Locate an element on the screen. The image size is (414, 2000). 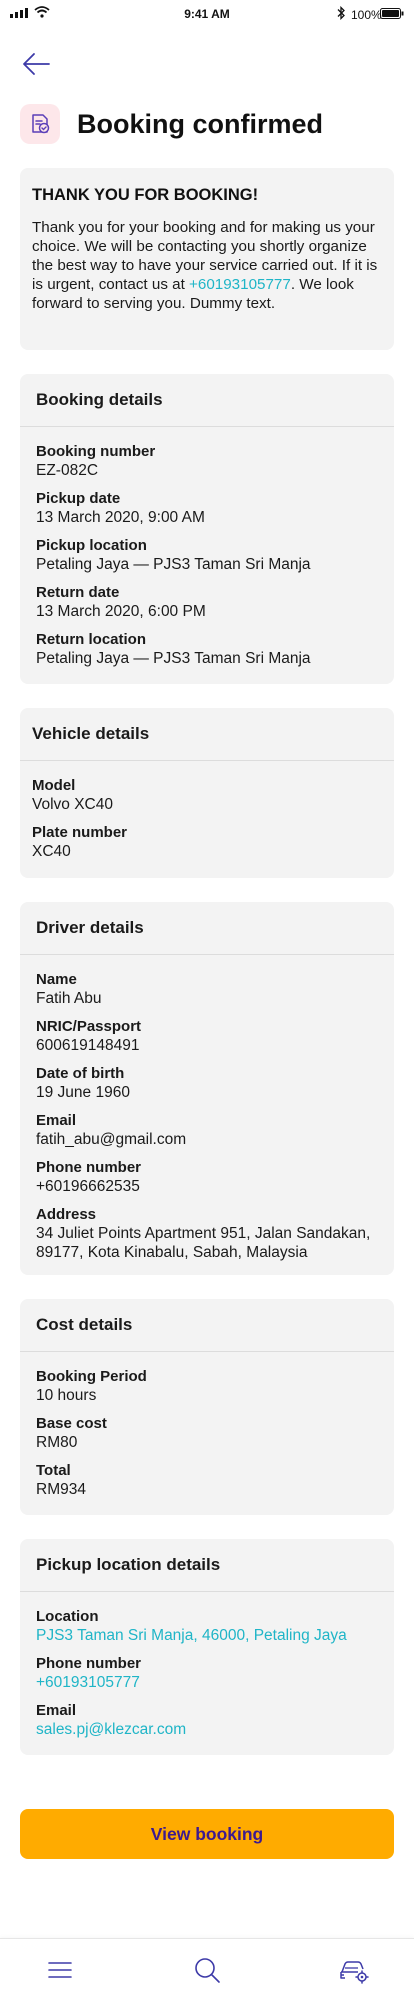
pickup-email-field: Email sales.pj@klezcar.com is located at coordinates (207, 1720).